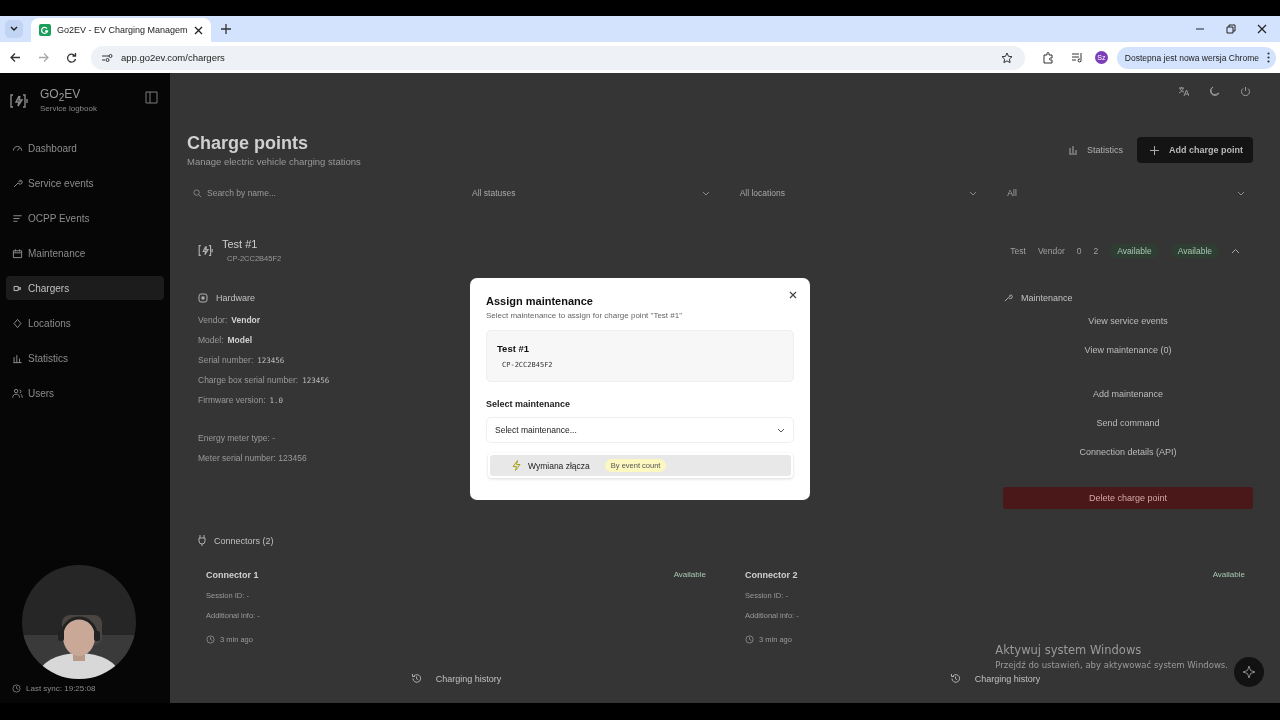  Describe the element at coordinates (85, 148) in the screenshot. I see `sidebar-item: Dashboard` at that location.